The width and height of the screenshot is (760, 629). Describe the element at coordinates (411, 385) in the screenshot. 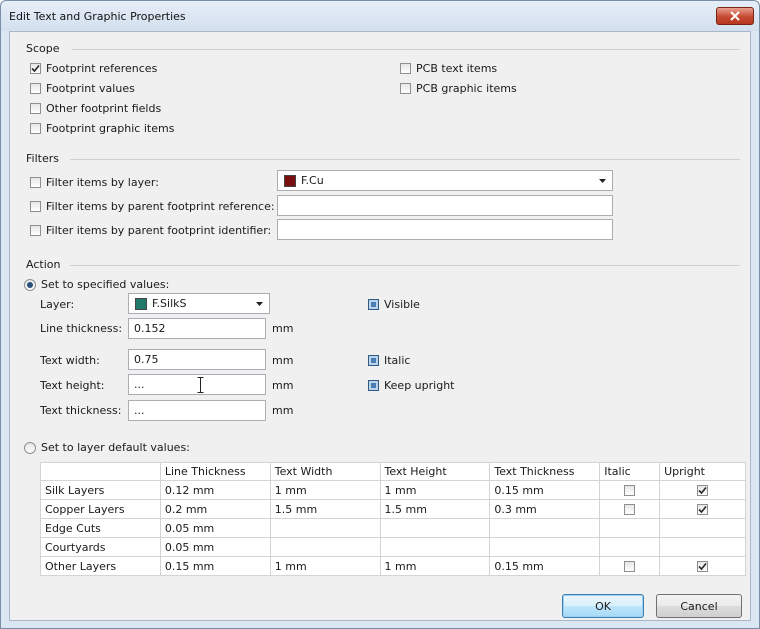

I see `keep-upright-checkbox: Keep upright` at that location.